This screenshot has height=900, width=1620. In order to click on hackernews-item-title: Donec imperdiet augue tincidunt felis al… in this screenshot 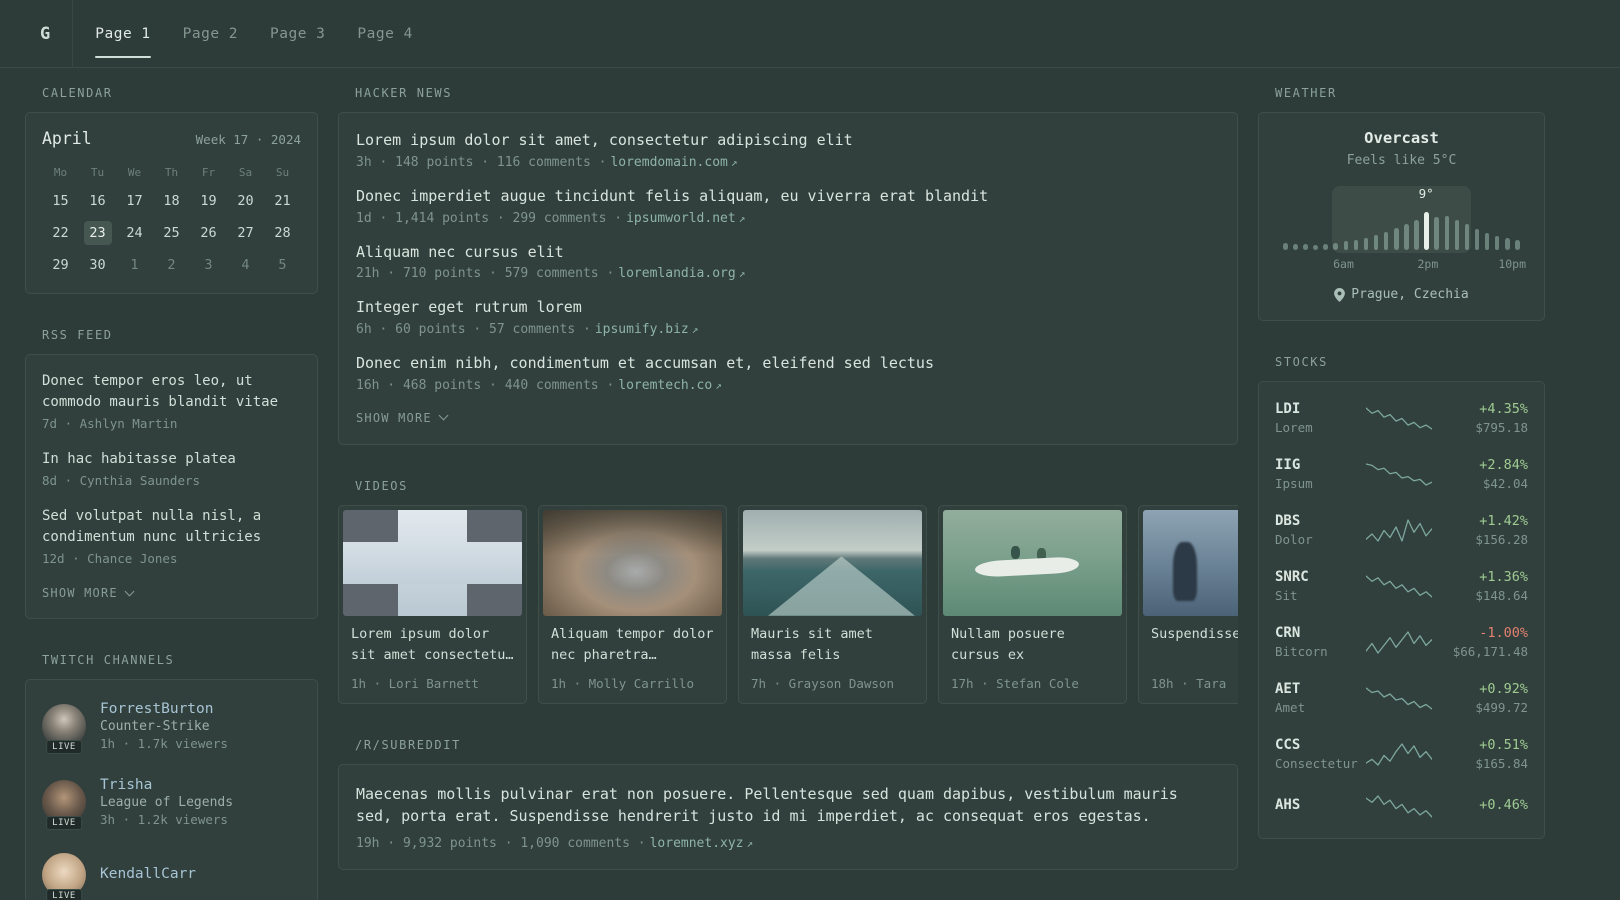, I will do `click(788, 197)`.